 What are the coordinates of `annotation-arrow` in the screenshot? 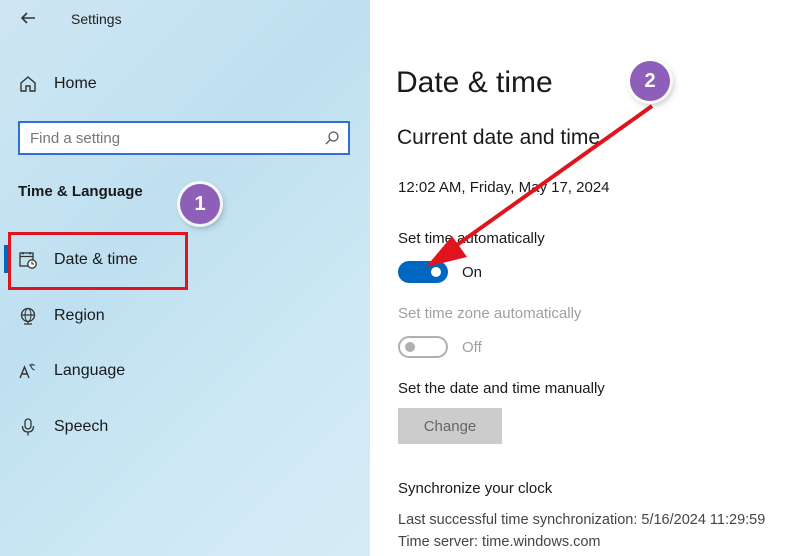 It's located at (540, 185).